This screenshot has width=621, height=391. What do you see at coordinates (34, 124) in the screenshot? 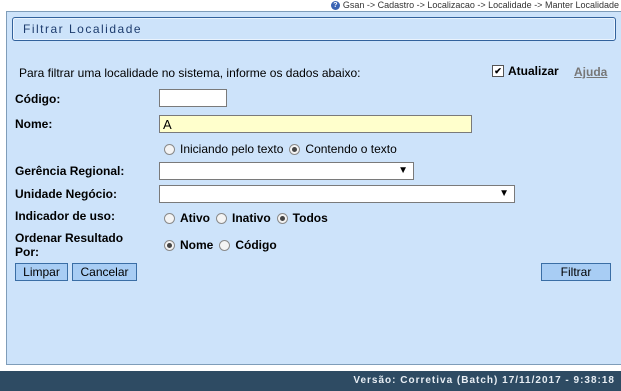
I see `nome-label: Nome:` at bounding box center [34, 124].